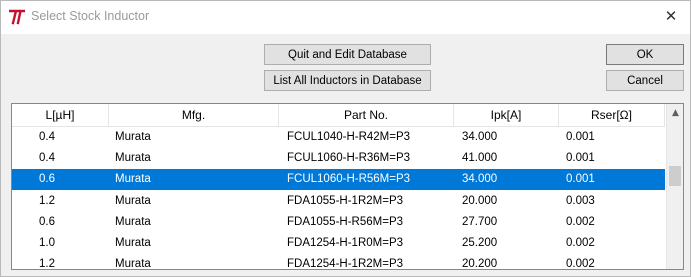 Image resolution: width=691 pixels, height=277 pixels. What do you see at coordinates (366, 115) in the screenshot?
I see `column-header-part-no: Part No.` at bounding box center [366, 115].